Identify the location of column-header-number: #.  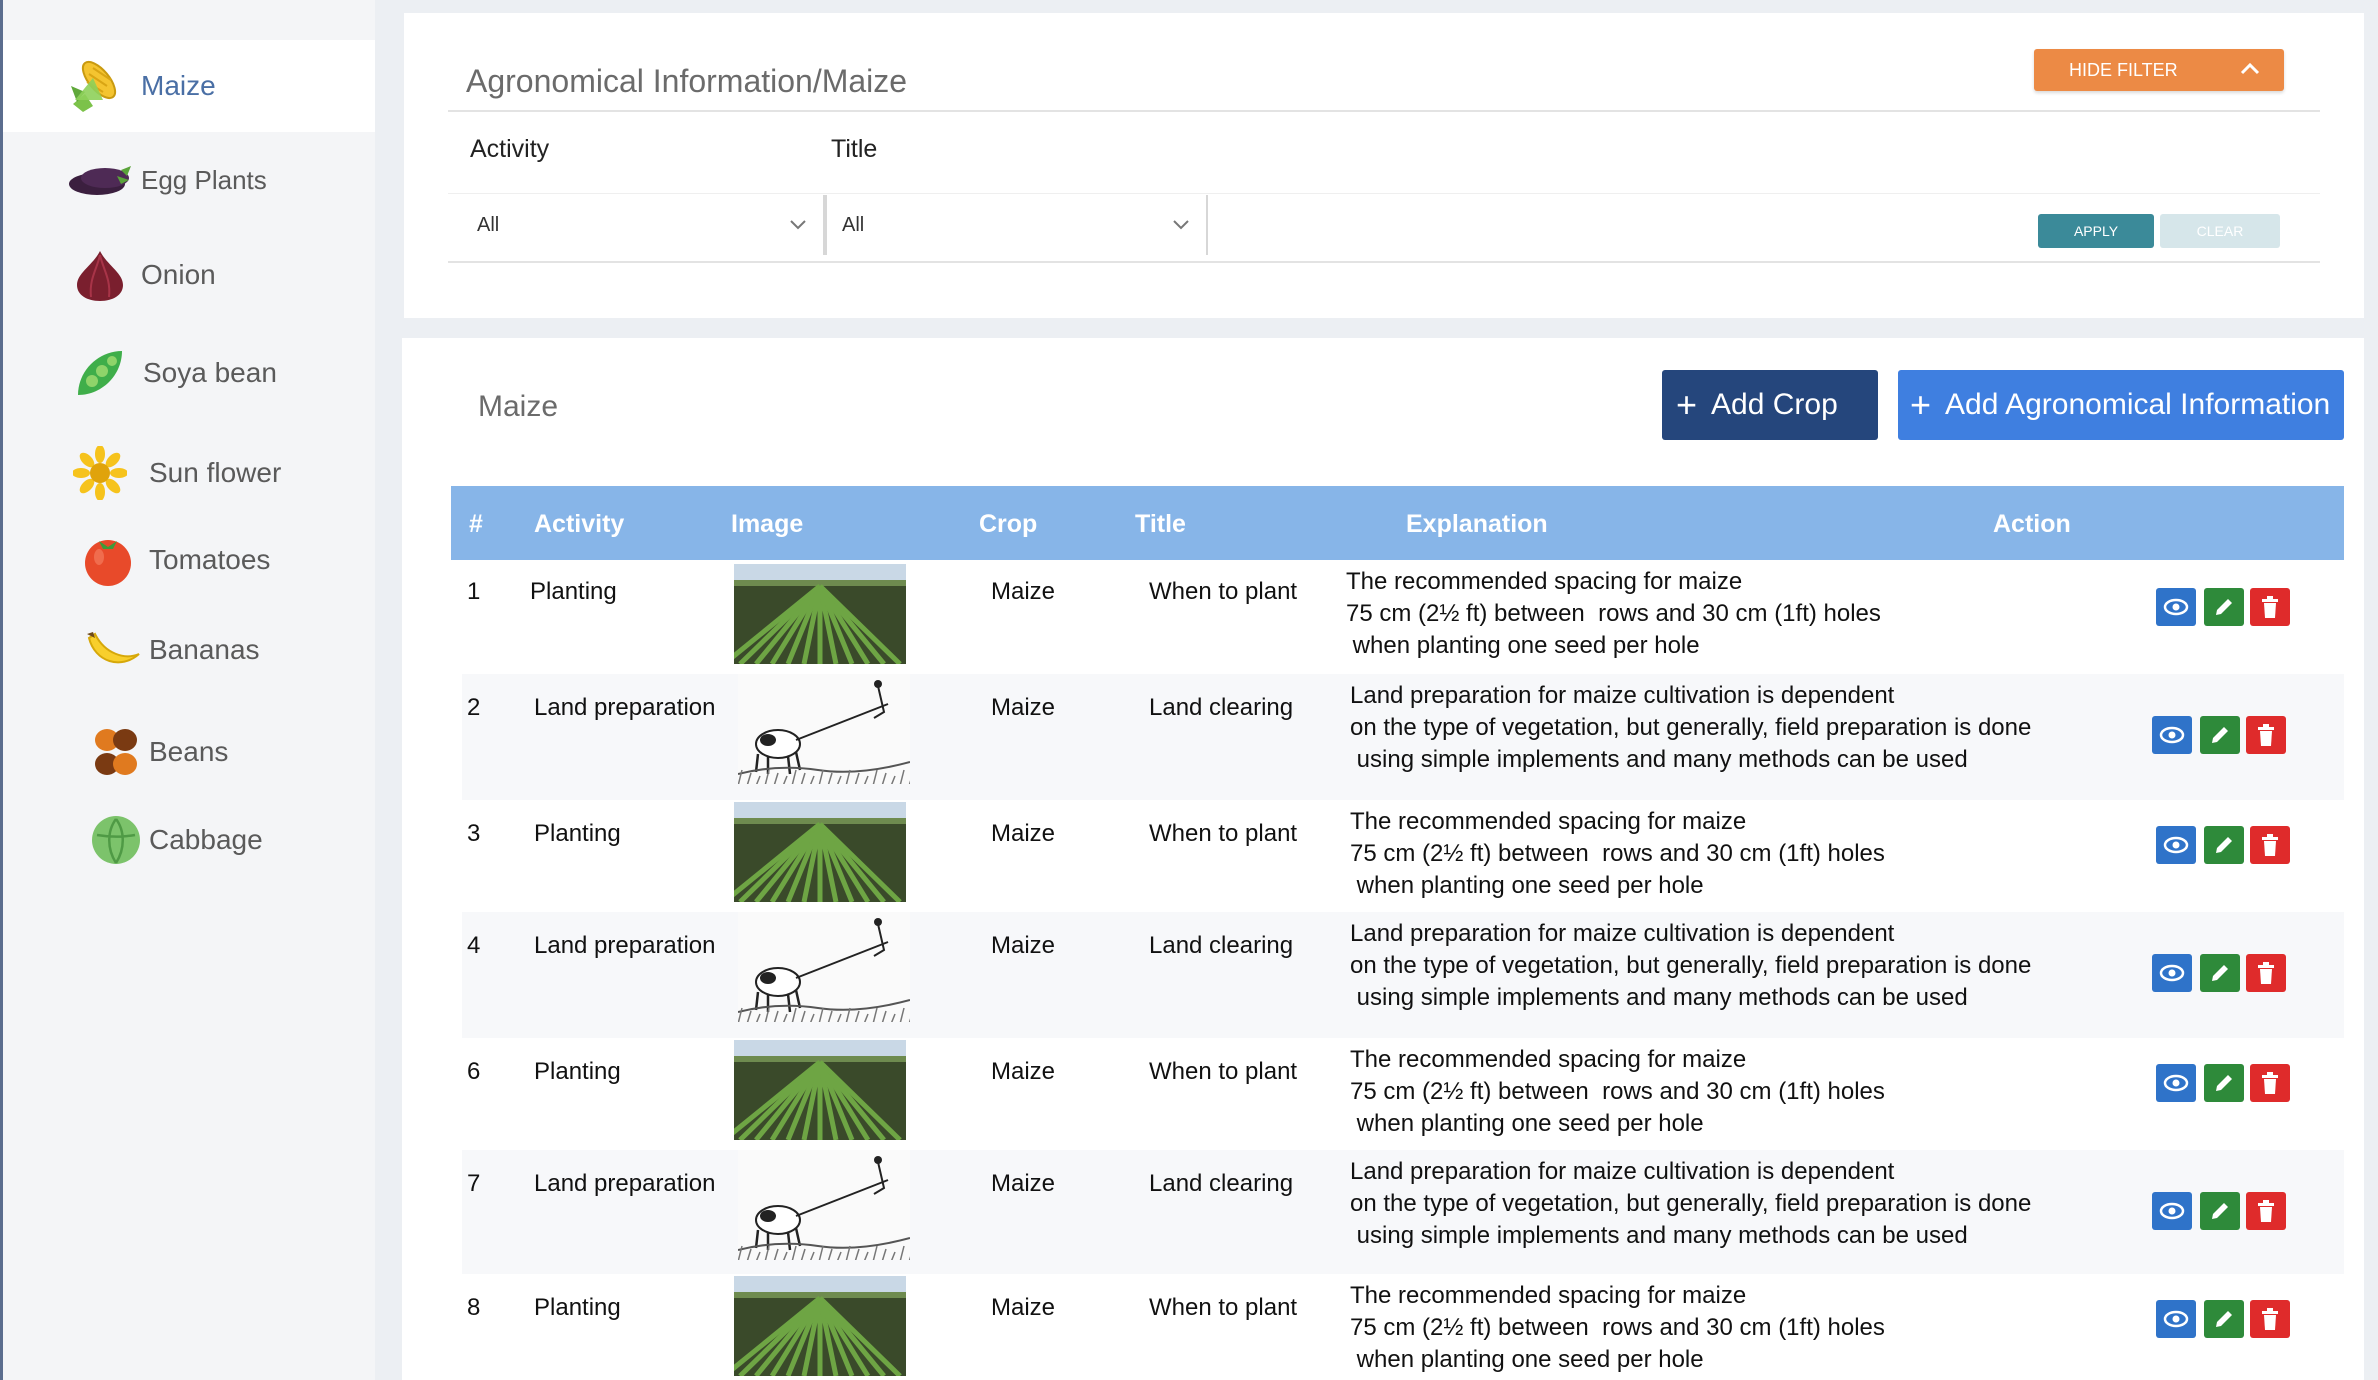
(476, 524).